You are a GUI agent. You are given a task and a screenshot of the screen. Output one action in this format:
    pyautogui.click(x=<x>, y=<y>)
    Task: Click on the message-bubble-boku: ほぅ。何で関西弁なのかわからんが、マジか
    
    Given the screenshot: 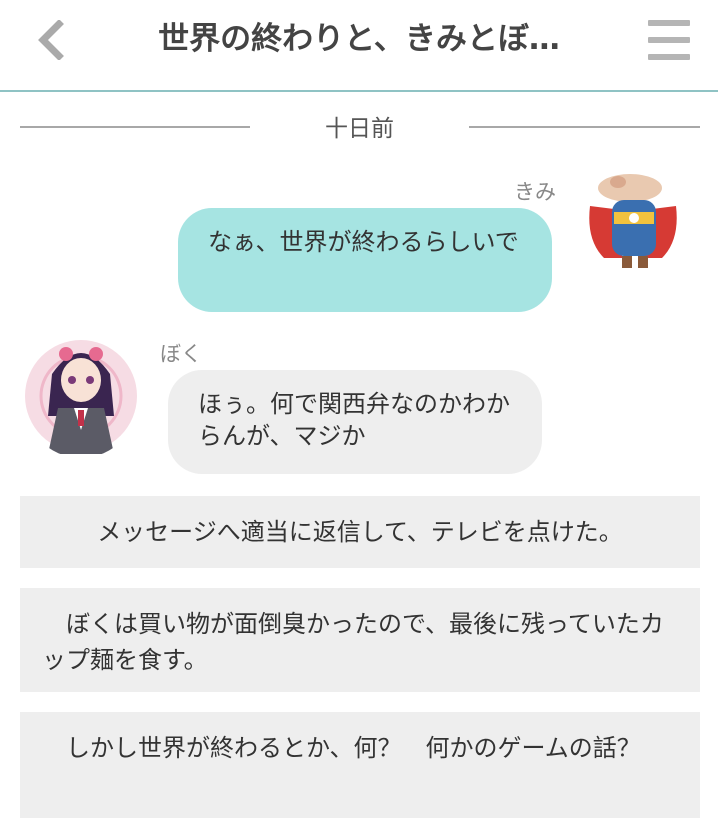 What is the action you would take?
    pyautogui.click(x=355, y=422)
    